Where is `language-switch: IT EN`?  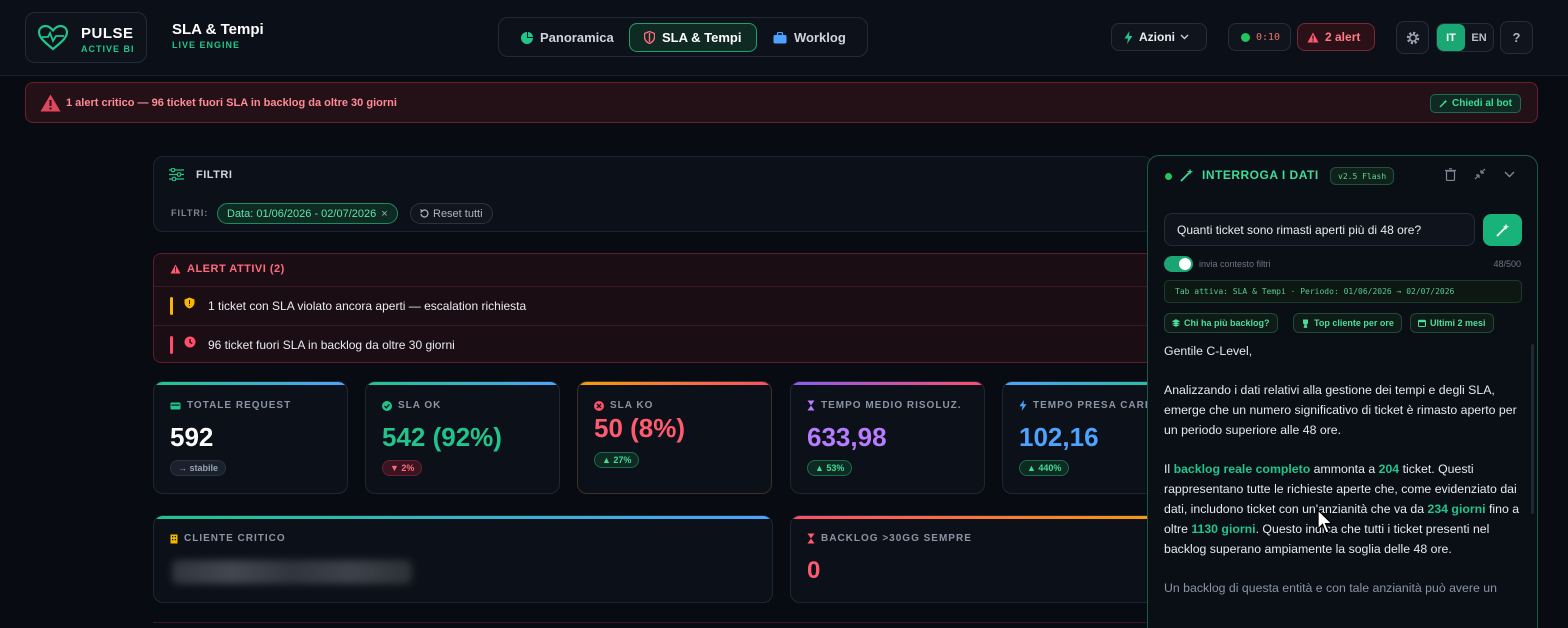 language-switch: IT EN is located at coordinates (1465, 37).